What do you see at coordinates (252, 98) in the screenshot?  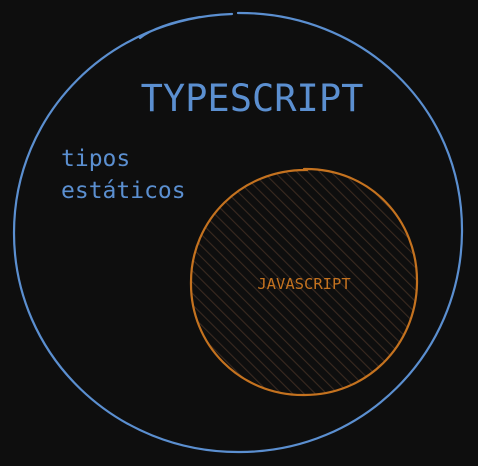 I see `typescript-title: TYPESCRIPT` at bounding box center [252, 98].